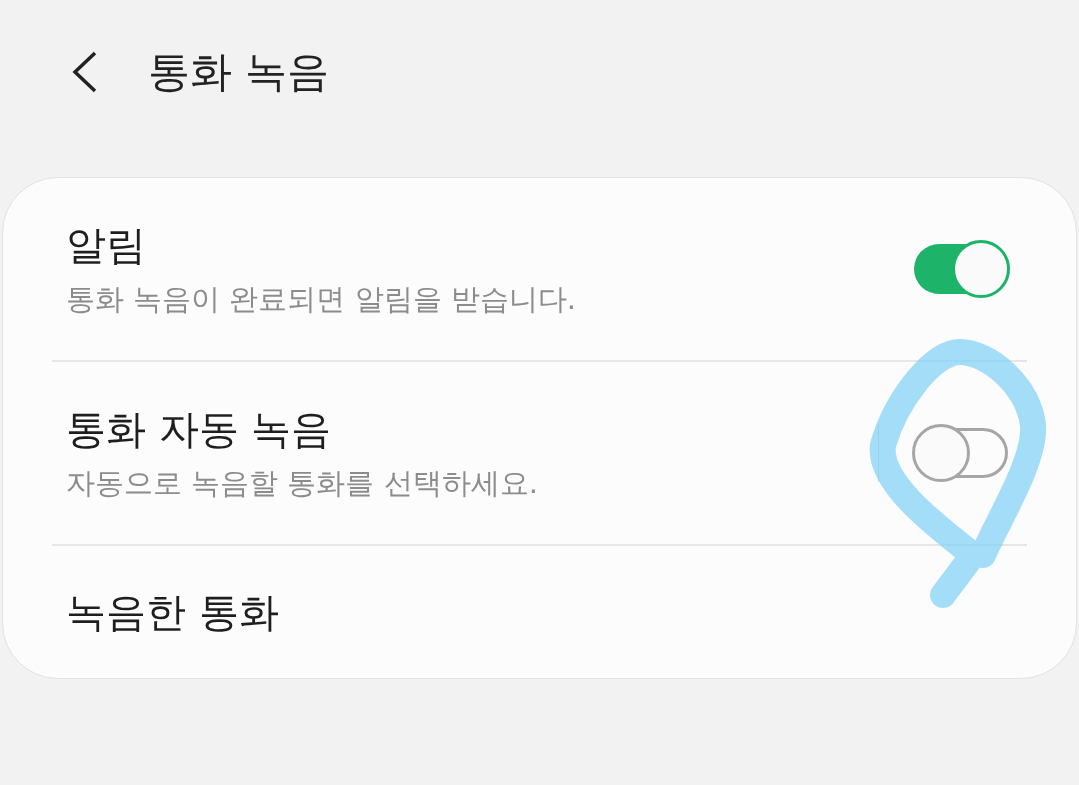  I want to click on setting-subtitle: 자동으로 녹음할 통화를 선택하세요., so click(302, 483).